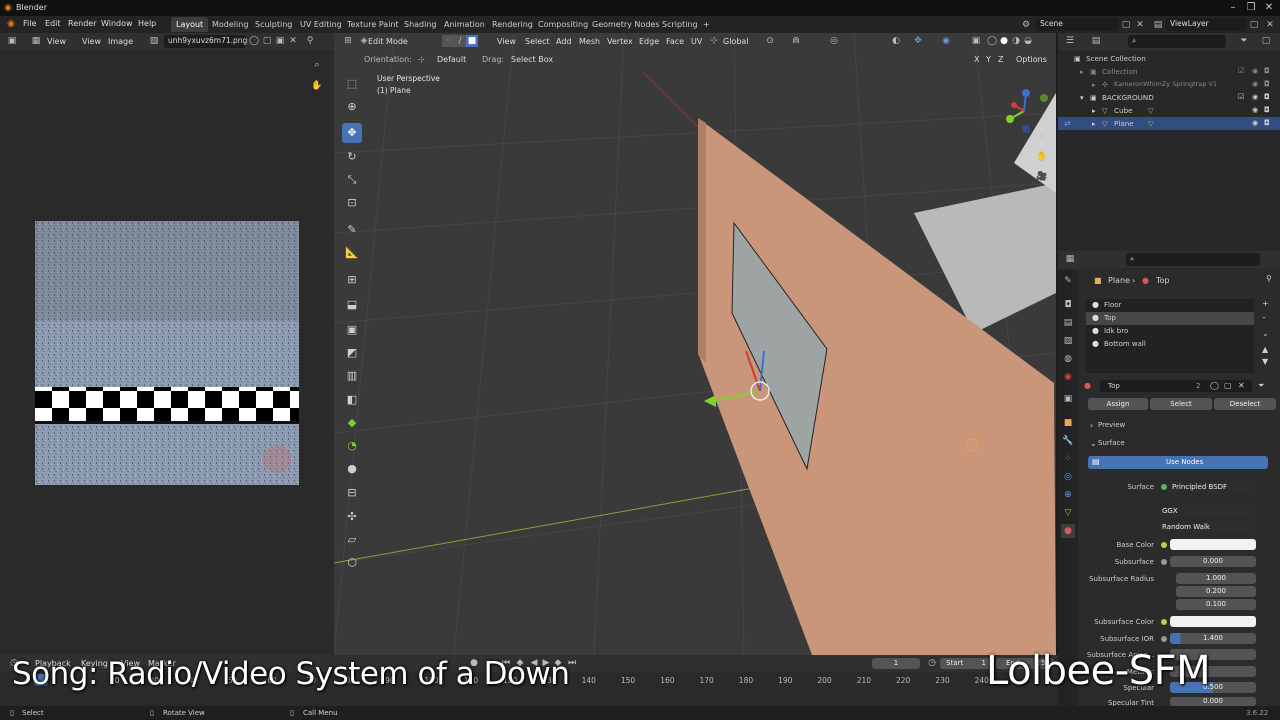  I want to click on view-layer-tab-icon: ▧, so click(1068, 341).